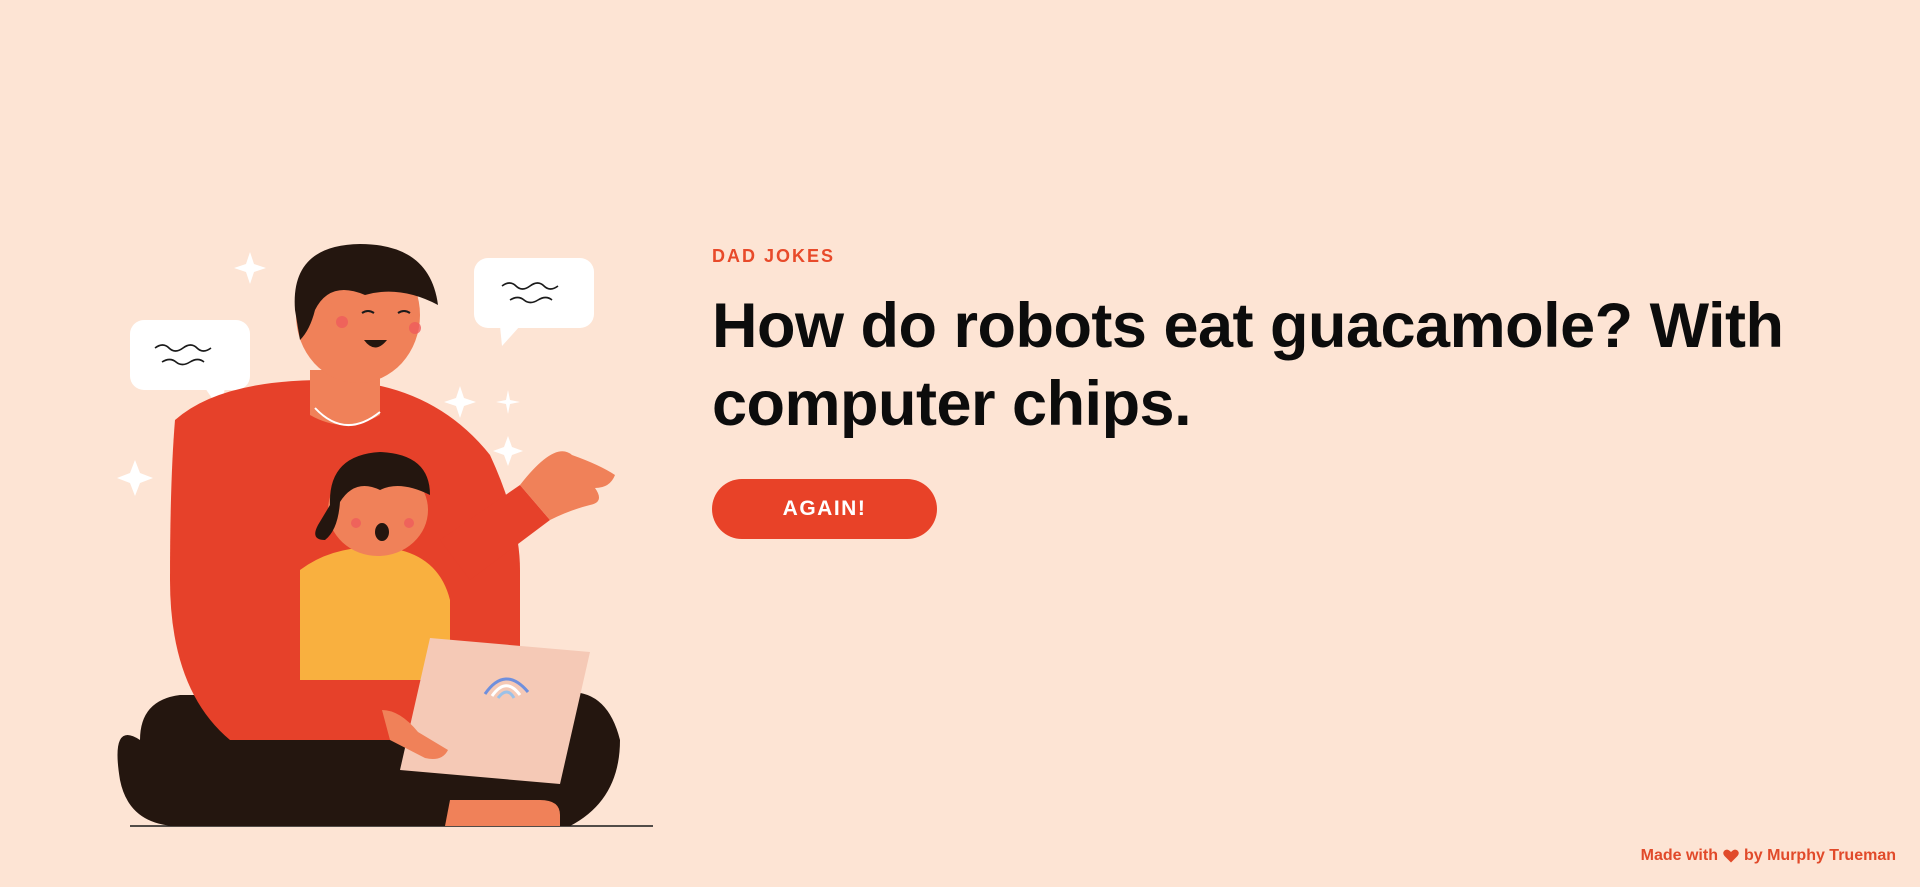 This screenshot has width=1920, height=887. I want to click on footer-prefix: Made with, so click(1679, 855).